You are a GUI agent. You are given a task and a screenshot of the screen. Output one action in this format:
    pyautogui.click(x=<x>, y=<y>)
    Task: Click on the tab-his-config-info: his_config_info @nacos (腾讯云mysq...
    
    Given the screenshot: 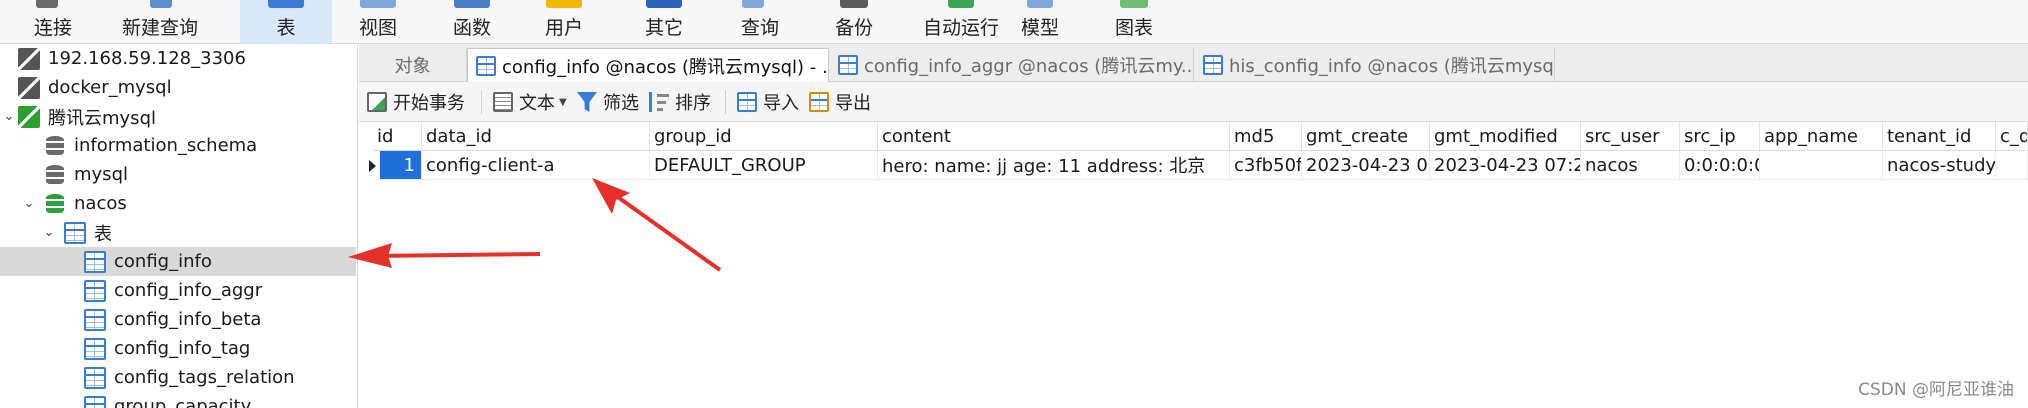 What is the action you would take?
    pyautogui.click(x=1375, y=65)
    